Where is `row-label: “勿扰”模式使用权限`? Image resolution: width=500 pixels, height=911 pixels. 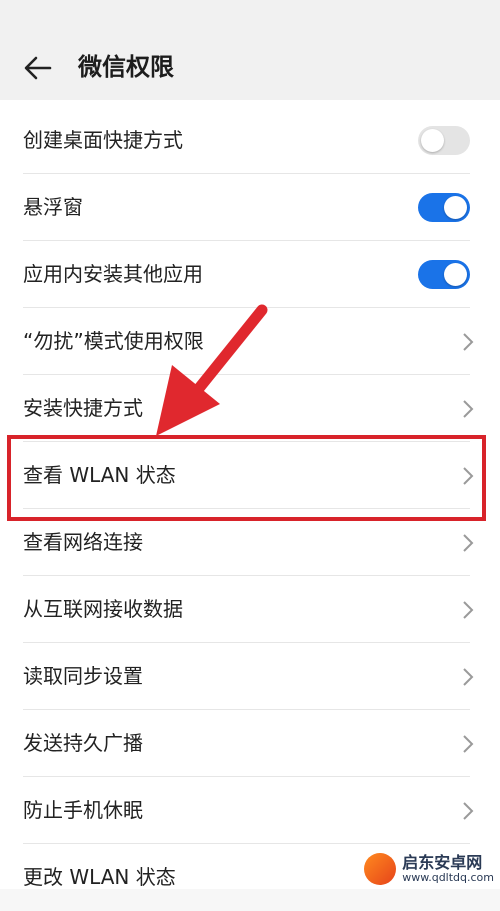 row-label: “勿扰”模式使用权限 is located at coordinates (113, 341).